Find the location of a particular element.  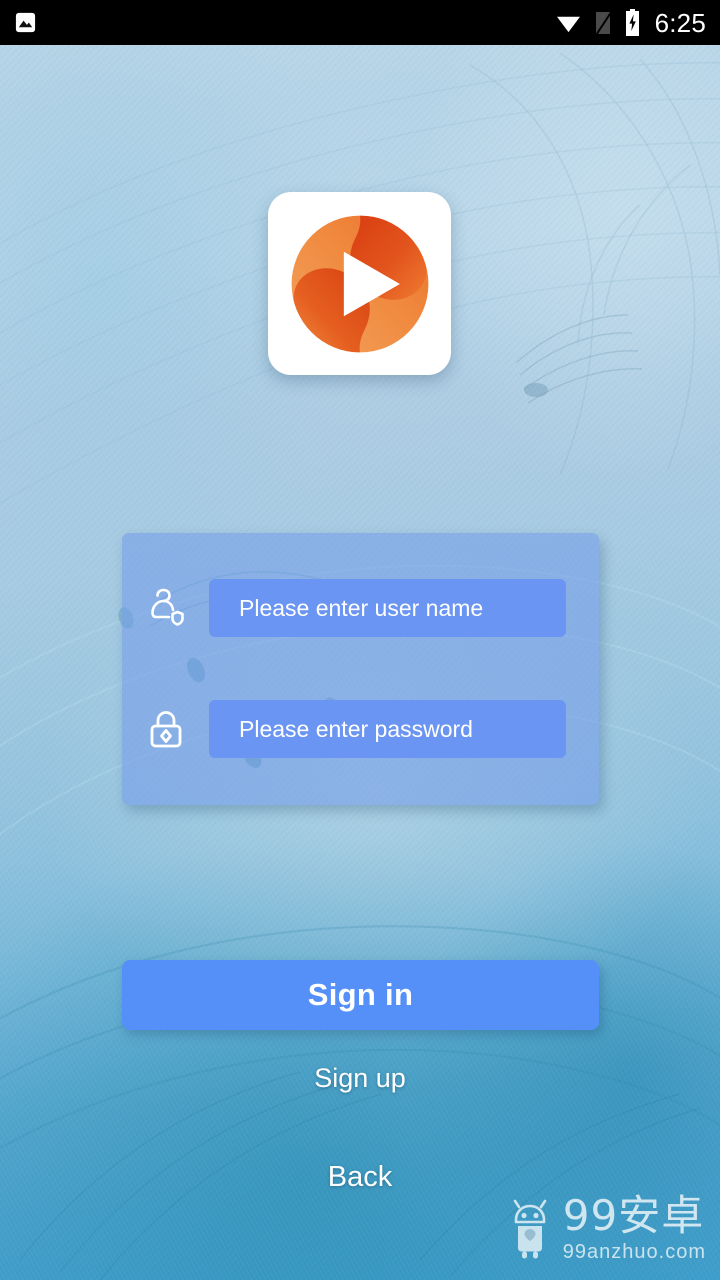

status-bar-right: 6:25 is located at coordinates (630, 22).